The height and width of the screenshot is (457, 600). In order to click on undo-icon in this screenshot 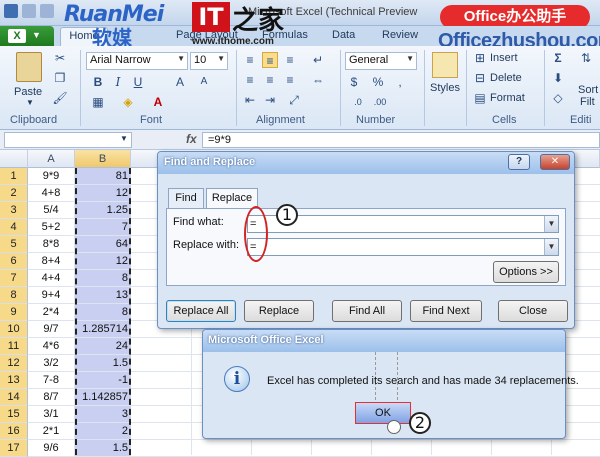, I will do `click(47, 11)`.